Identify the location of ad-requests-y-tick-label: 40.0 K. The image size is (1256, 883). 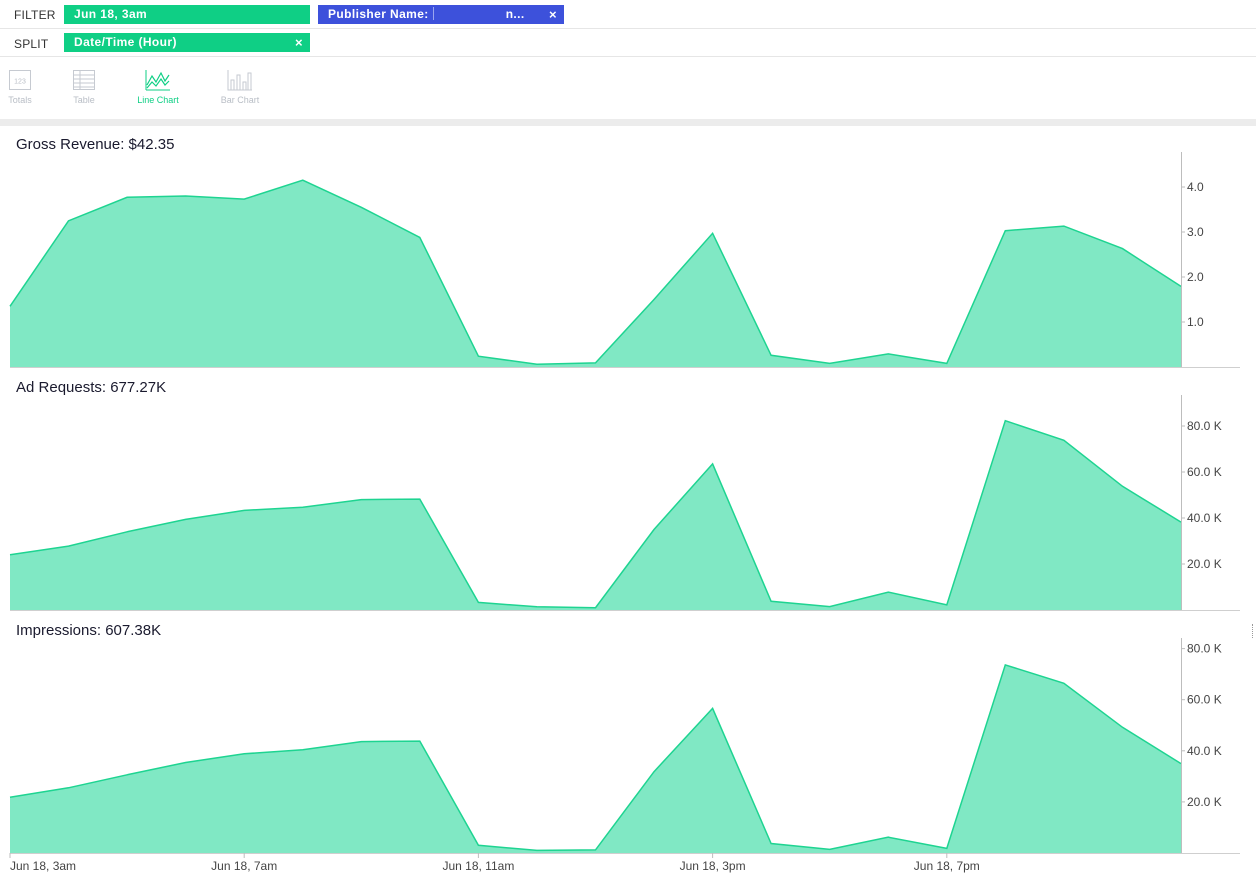
(1204, 518).